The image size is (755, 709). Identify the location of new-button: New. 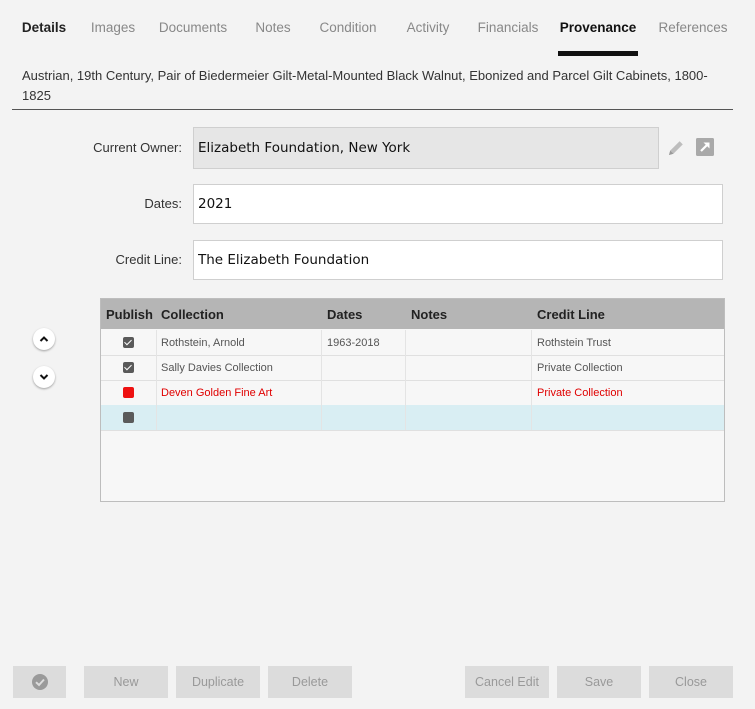
(126, 682).